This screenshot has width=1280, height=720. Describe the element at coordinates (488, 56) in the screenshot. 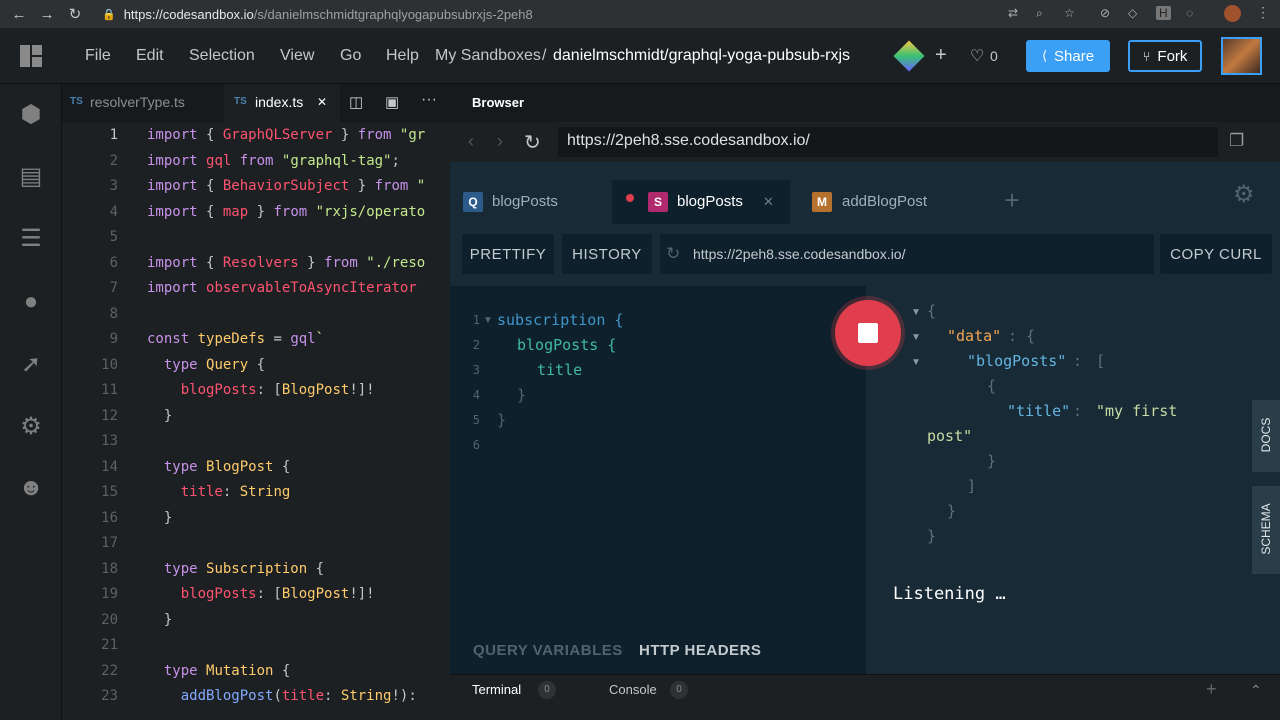

I see `breadcrumb-parent: My Sandboxes` at that location.